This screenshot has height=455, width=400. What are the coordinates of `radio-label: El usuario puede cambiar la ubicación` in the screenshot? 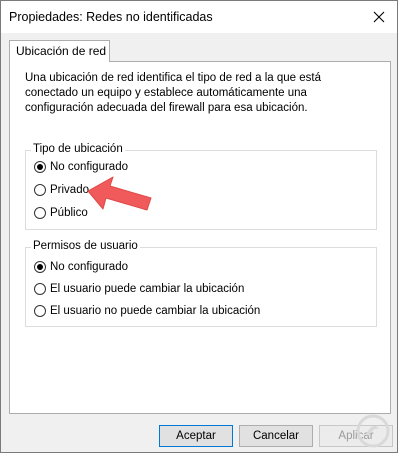 It's located at (147, 289).